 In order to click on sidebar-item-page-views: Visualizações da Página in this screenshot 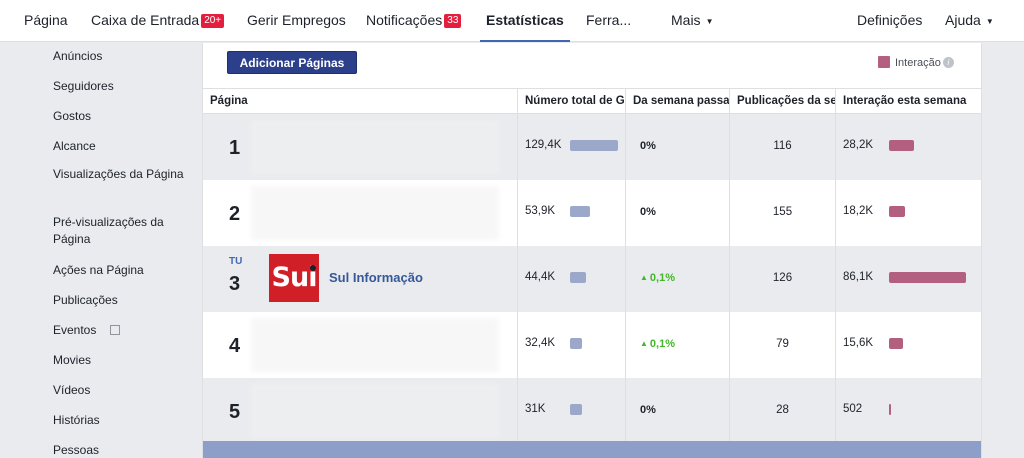, I will do `click(123, 174)`.